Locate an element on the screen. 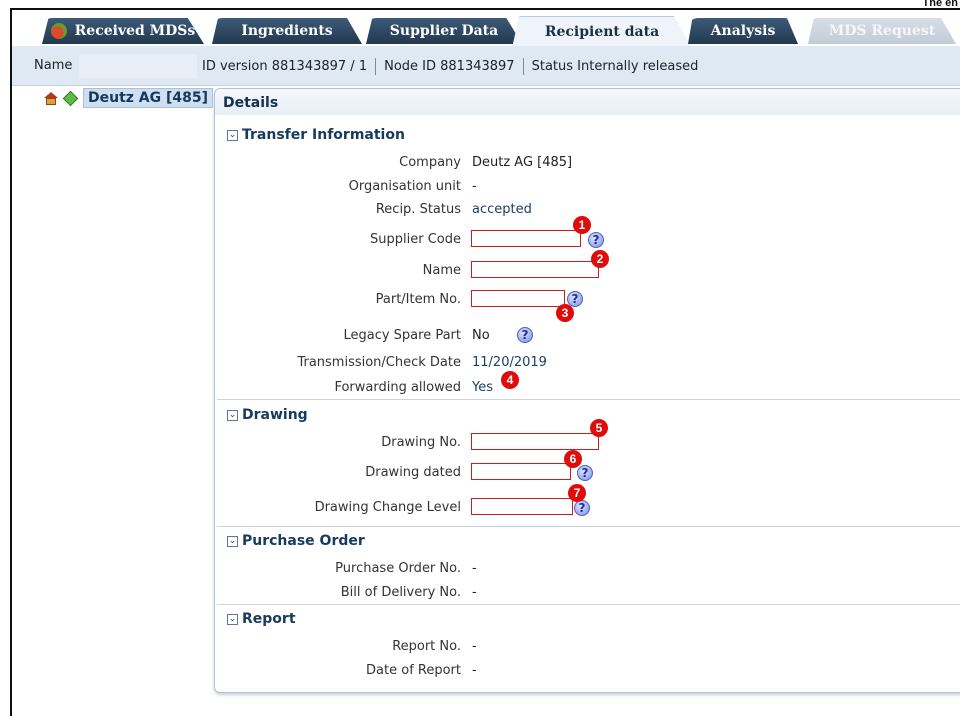 The width and height of the screenshot is (960, 716). drawing-no-input is located at coordinates (535, 441).